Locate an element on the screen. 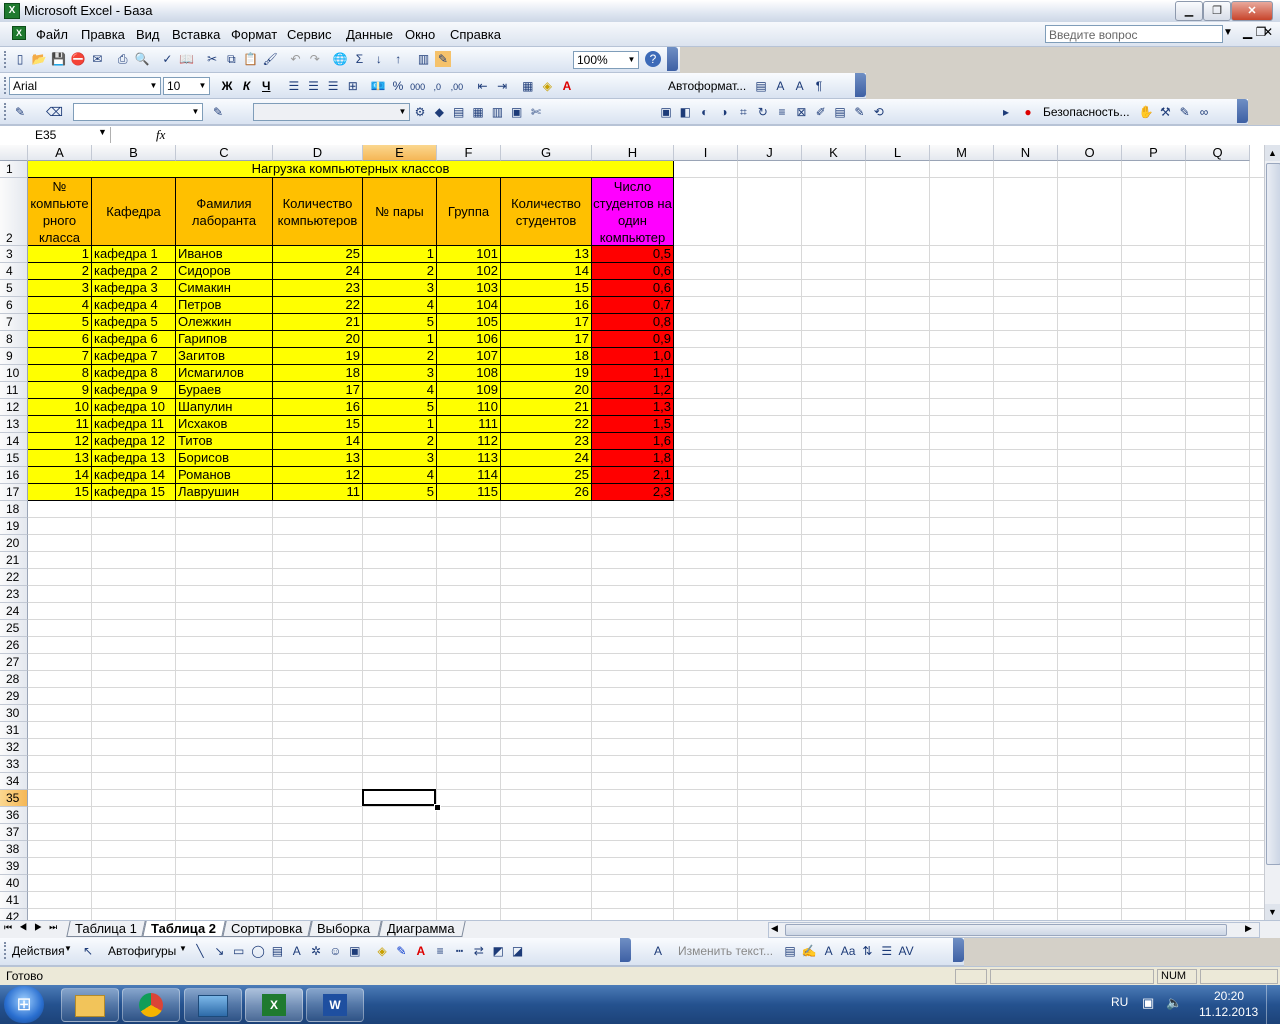 The height and width of the screenshot is (1024, 1280). line-icon: ╲ is located at coordinates (200, 951).